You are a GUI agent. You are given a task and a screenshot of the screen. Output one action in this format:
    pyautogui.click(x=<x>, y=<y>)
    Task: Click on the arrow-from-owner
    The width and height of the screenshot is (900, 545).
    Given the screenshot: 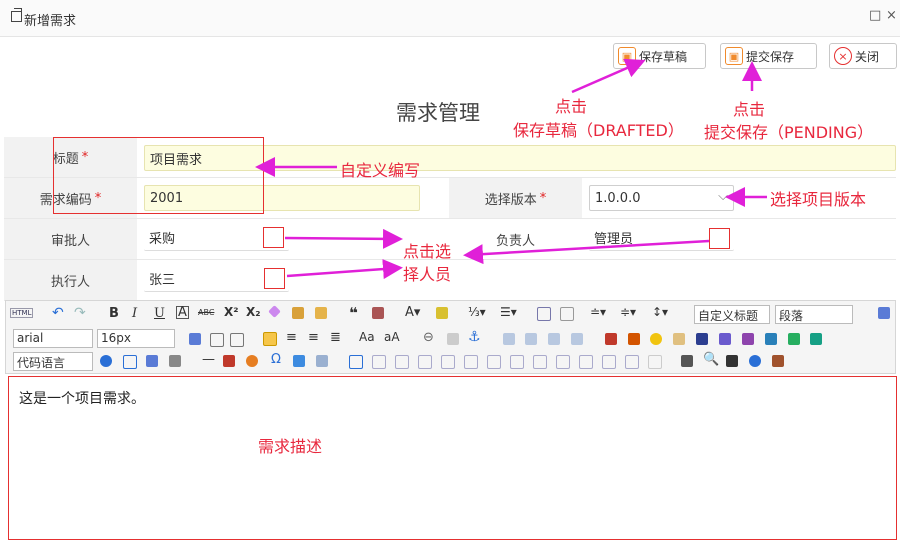 What is the action you would take?
    pyautogui.click(x=586, y=252)
    